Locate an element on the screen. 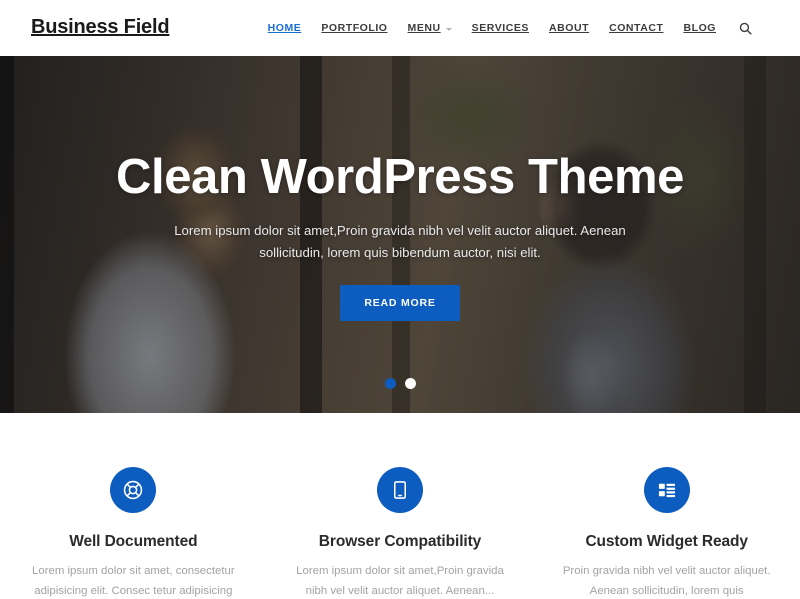 The height and width of the screenshot is (599, 800). feature-title: Well Documented is located at coordinates (133, 541).